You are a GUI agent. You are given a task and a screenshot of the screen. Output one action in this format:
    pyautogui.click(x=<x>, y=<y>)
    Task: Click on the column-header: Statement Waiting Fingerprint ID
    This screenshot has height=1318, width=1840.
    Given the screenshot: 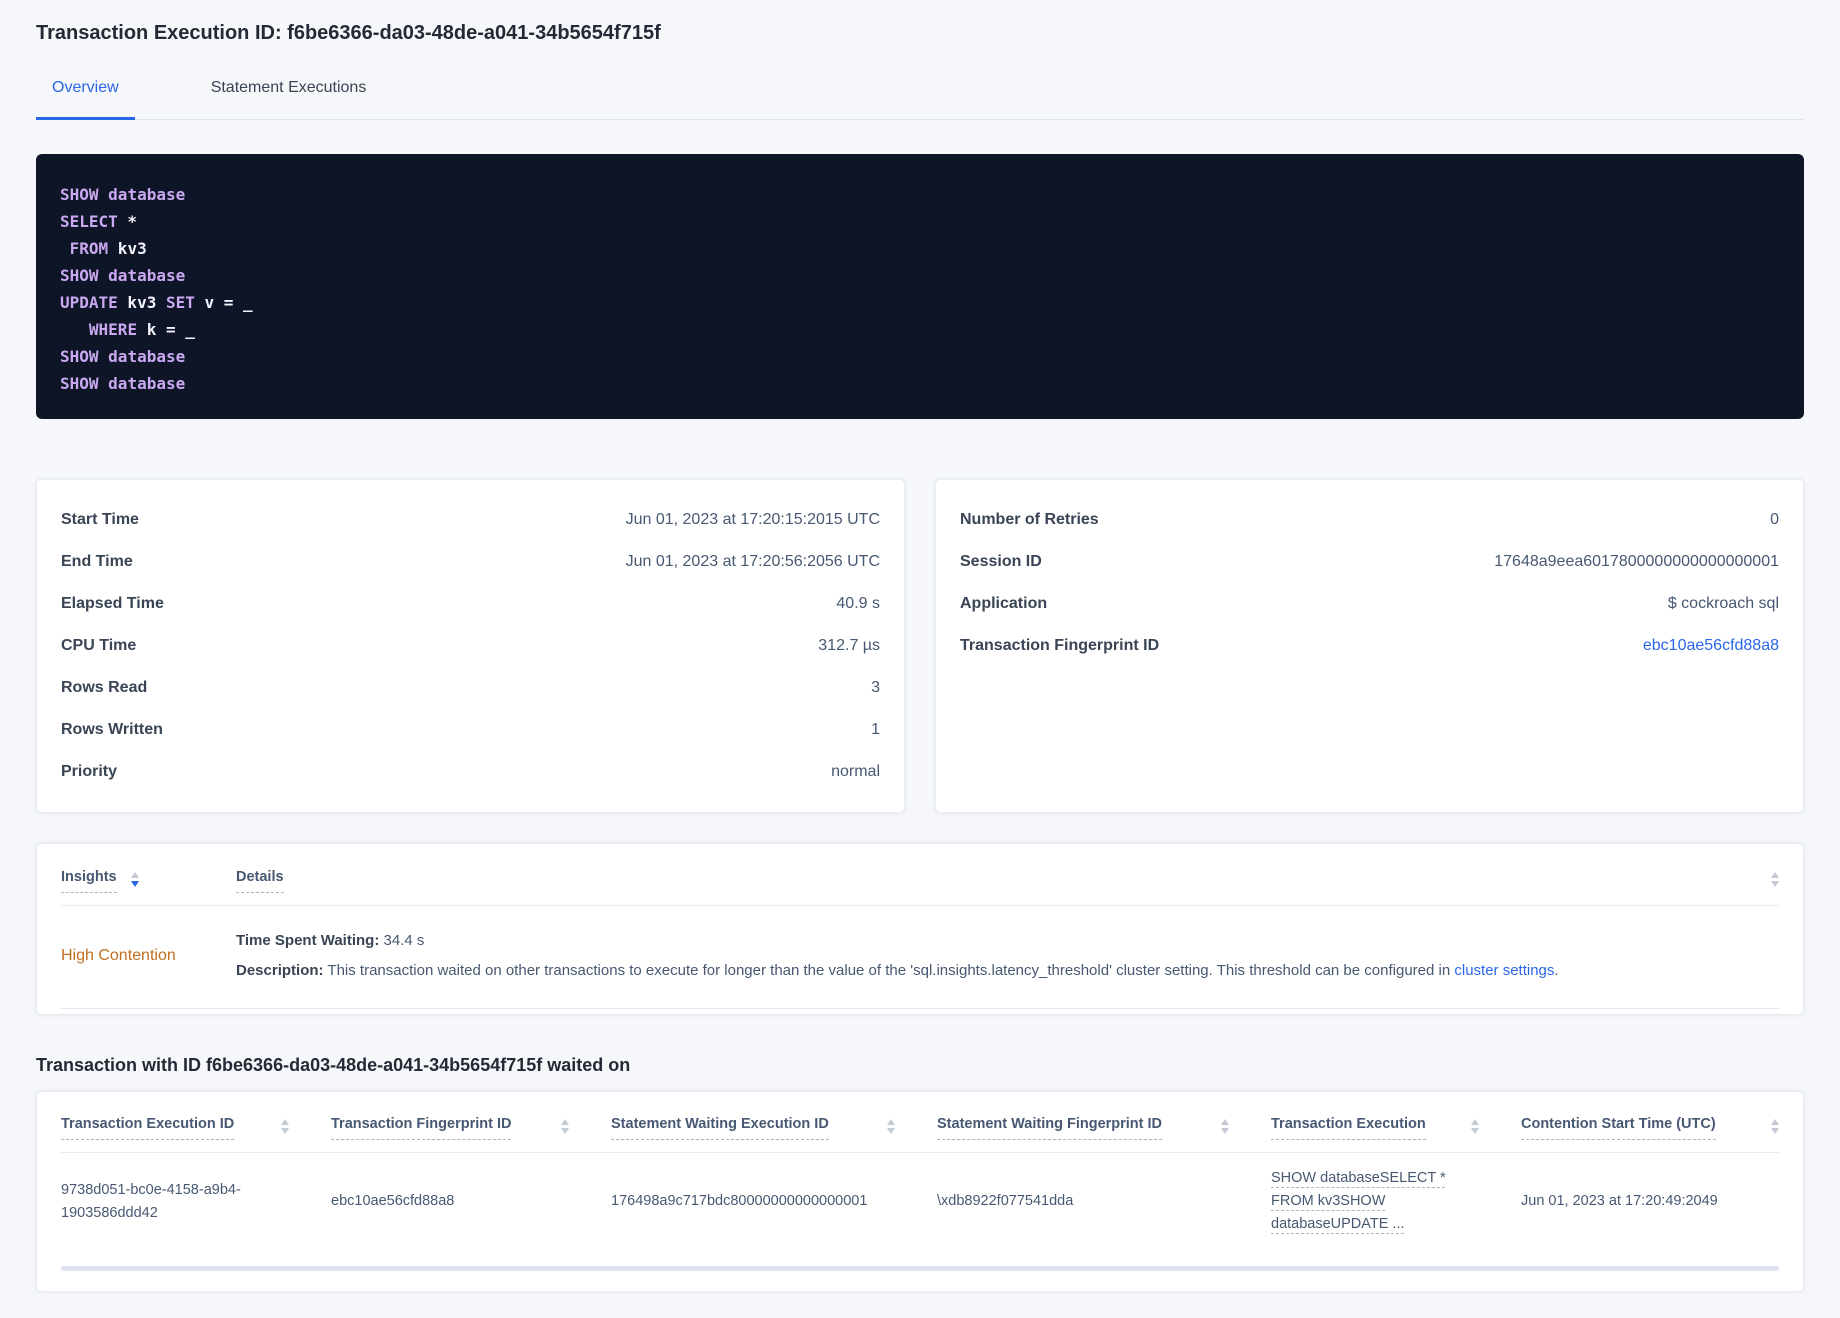 What is the action you would take?
    pyautogui.click(x=1050, y=1128)
    